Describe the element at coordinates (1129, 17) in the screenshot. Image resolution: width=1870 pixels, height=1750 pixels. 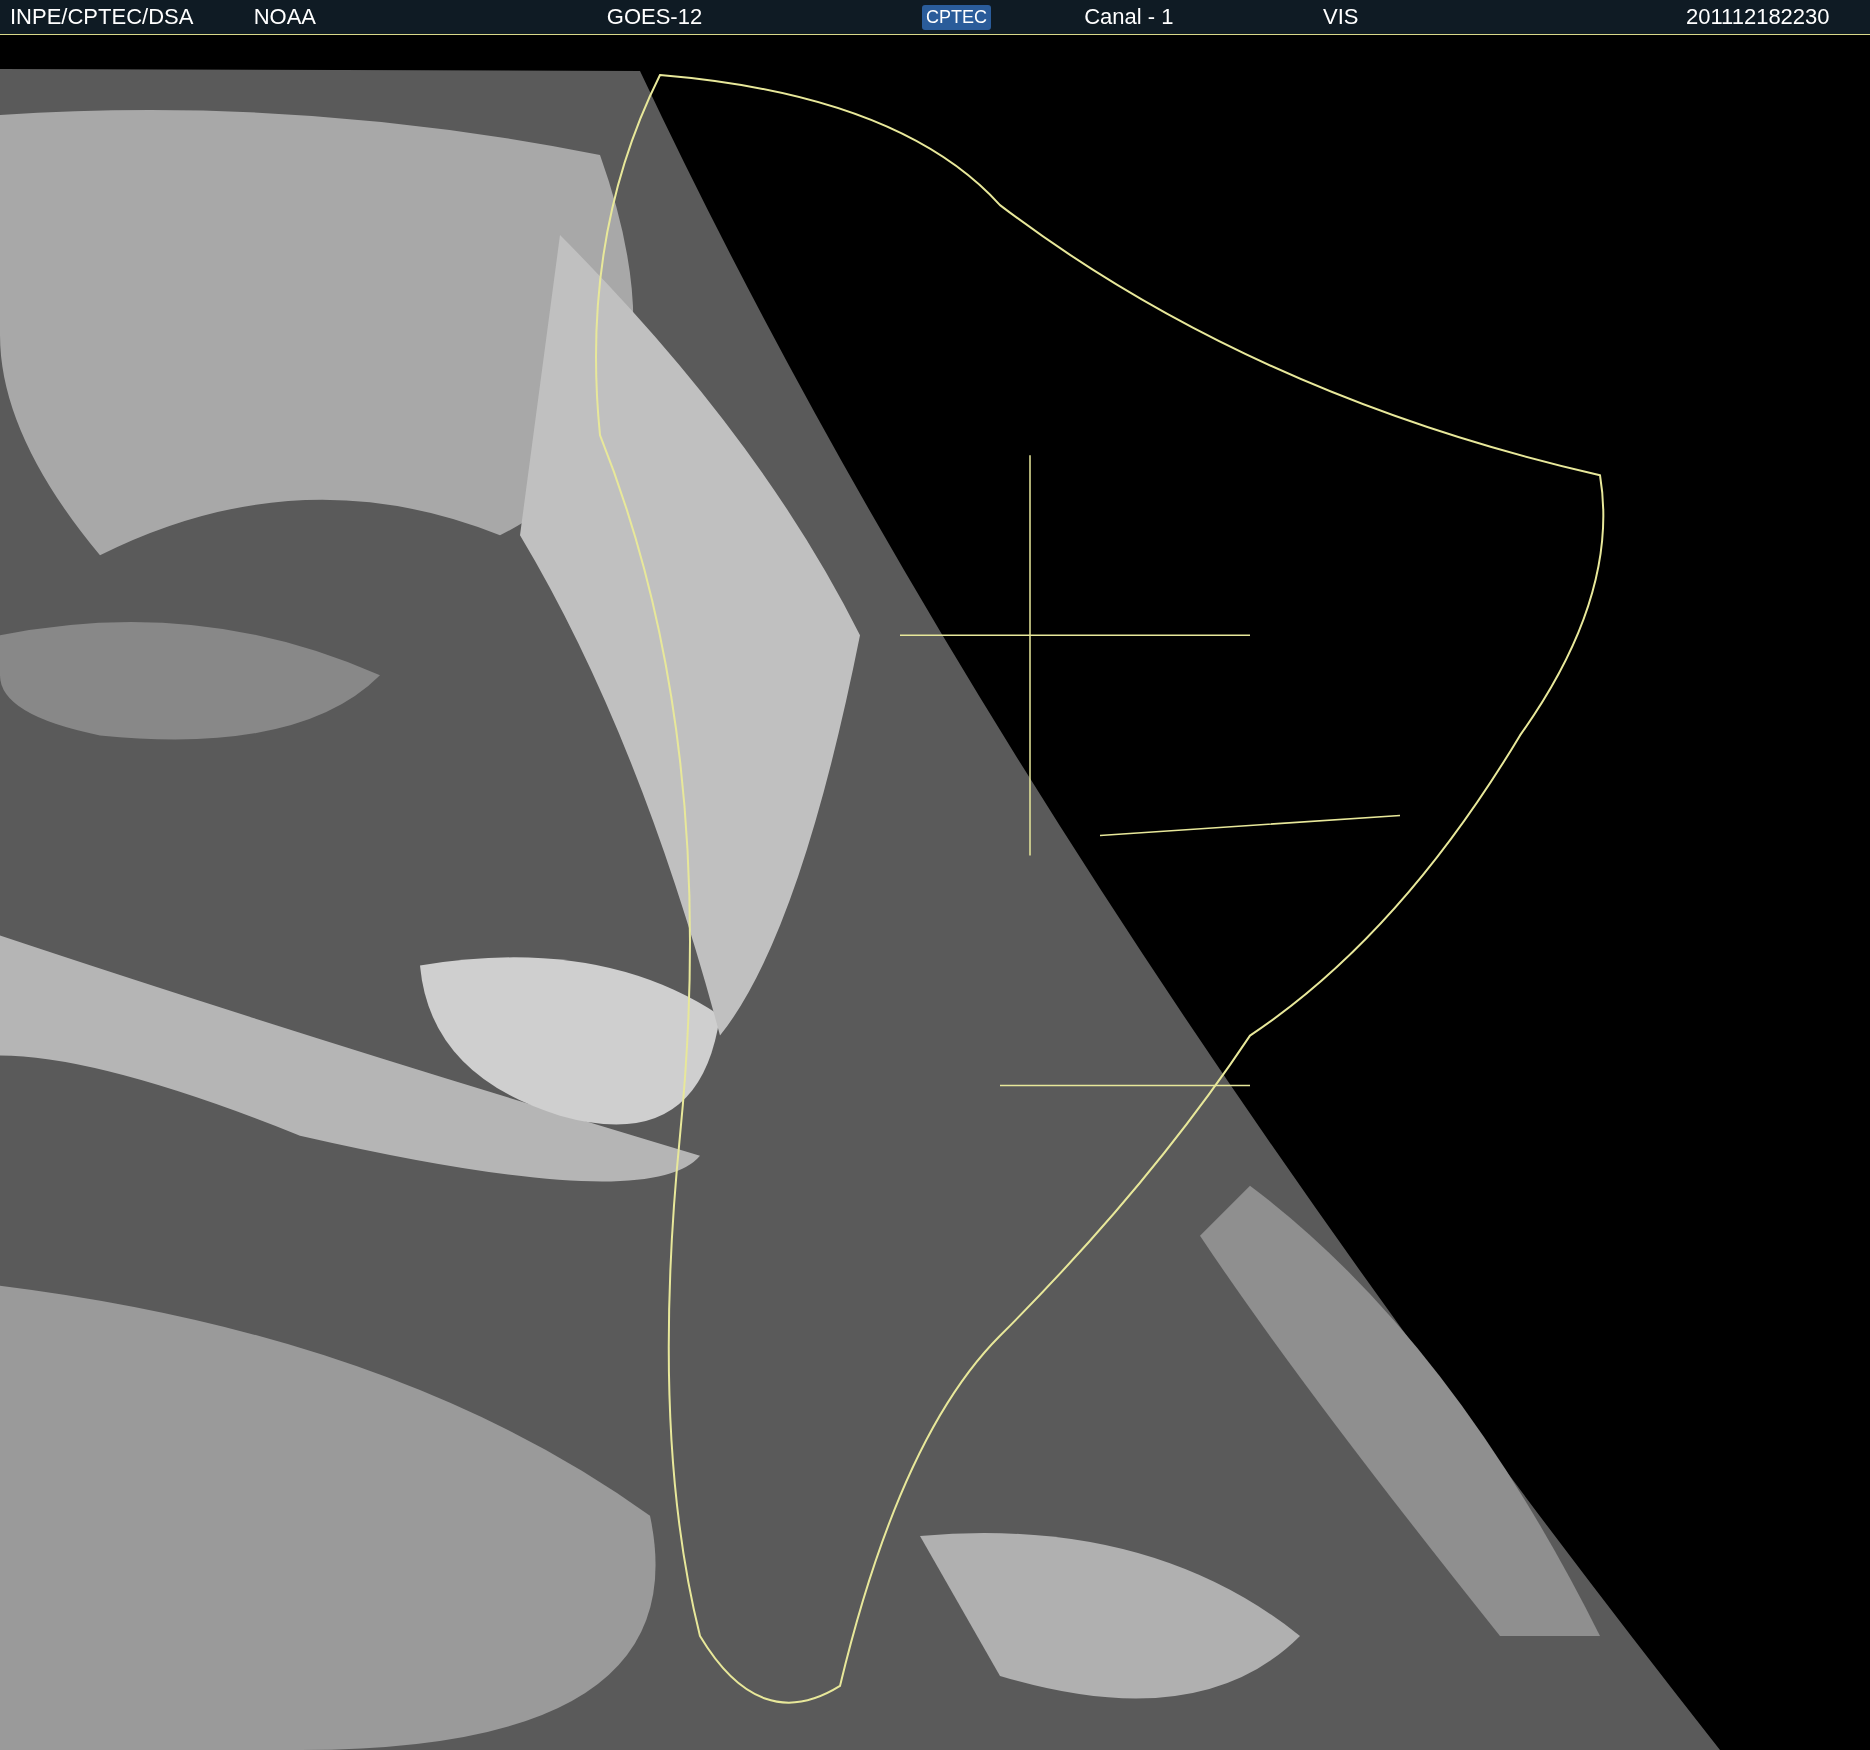
I see `header-label: Canal - 1` at that location.